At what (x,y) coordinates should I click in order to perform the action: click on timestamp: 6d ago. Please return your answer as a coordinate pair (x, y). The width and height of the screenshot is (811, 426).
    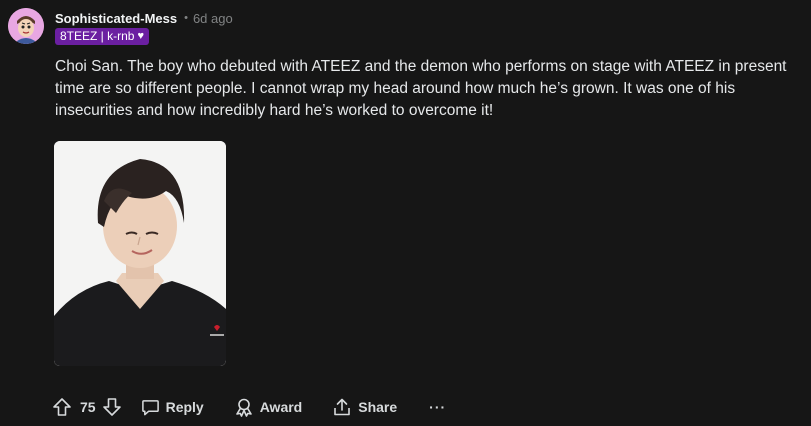
    Looking at the image, I should click on (213, 18).